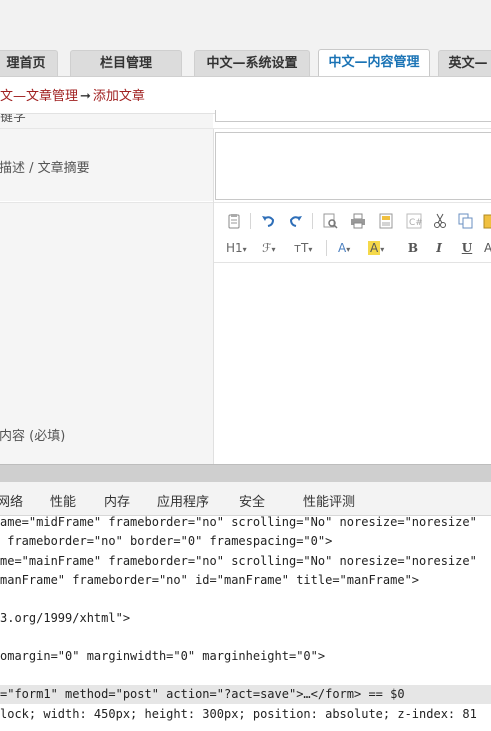 The height and width of the screenshot is (731, 491). What do you see at coordinates (386, 221) in the screenshot?
I see `template-icon` at bounding box center [386, 221].